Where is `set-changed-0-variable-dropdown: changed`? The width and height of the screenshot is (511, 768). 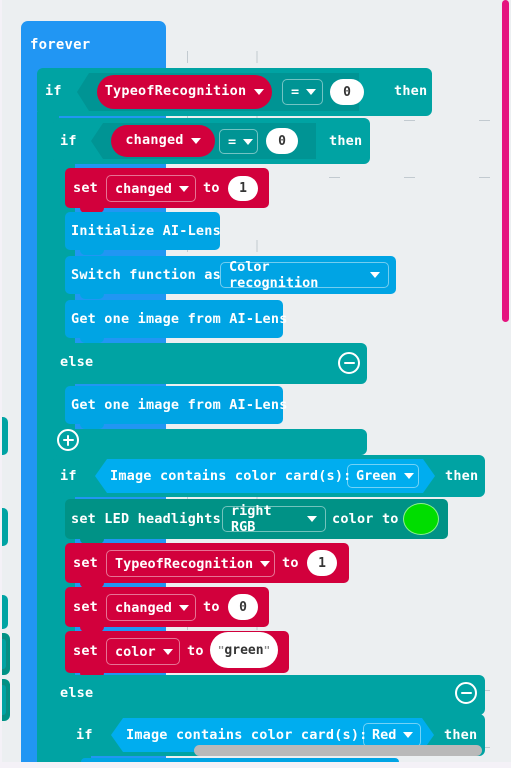
set-changed-0-variable-dropdown: changed is located at coordinates (151, 607).